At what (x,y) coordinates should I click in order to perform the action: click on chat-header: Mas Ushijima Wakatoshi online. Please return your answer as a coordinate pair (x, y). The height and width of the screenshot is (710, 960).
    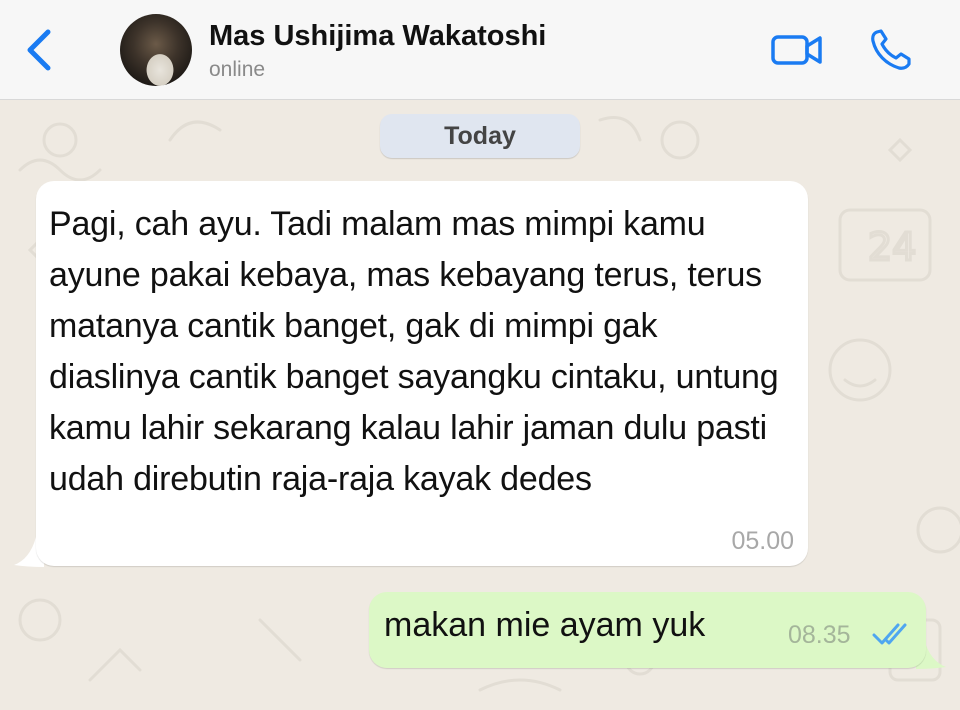
    Looking at the image, I should click on (480, 50).